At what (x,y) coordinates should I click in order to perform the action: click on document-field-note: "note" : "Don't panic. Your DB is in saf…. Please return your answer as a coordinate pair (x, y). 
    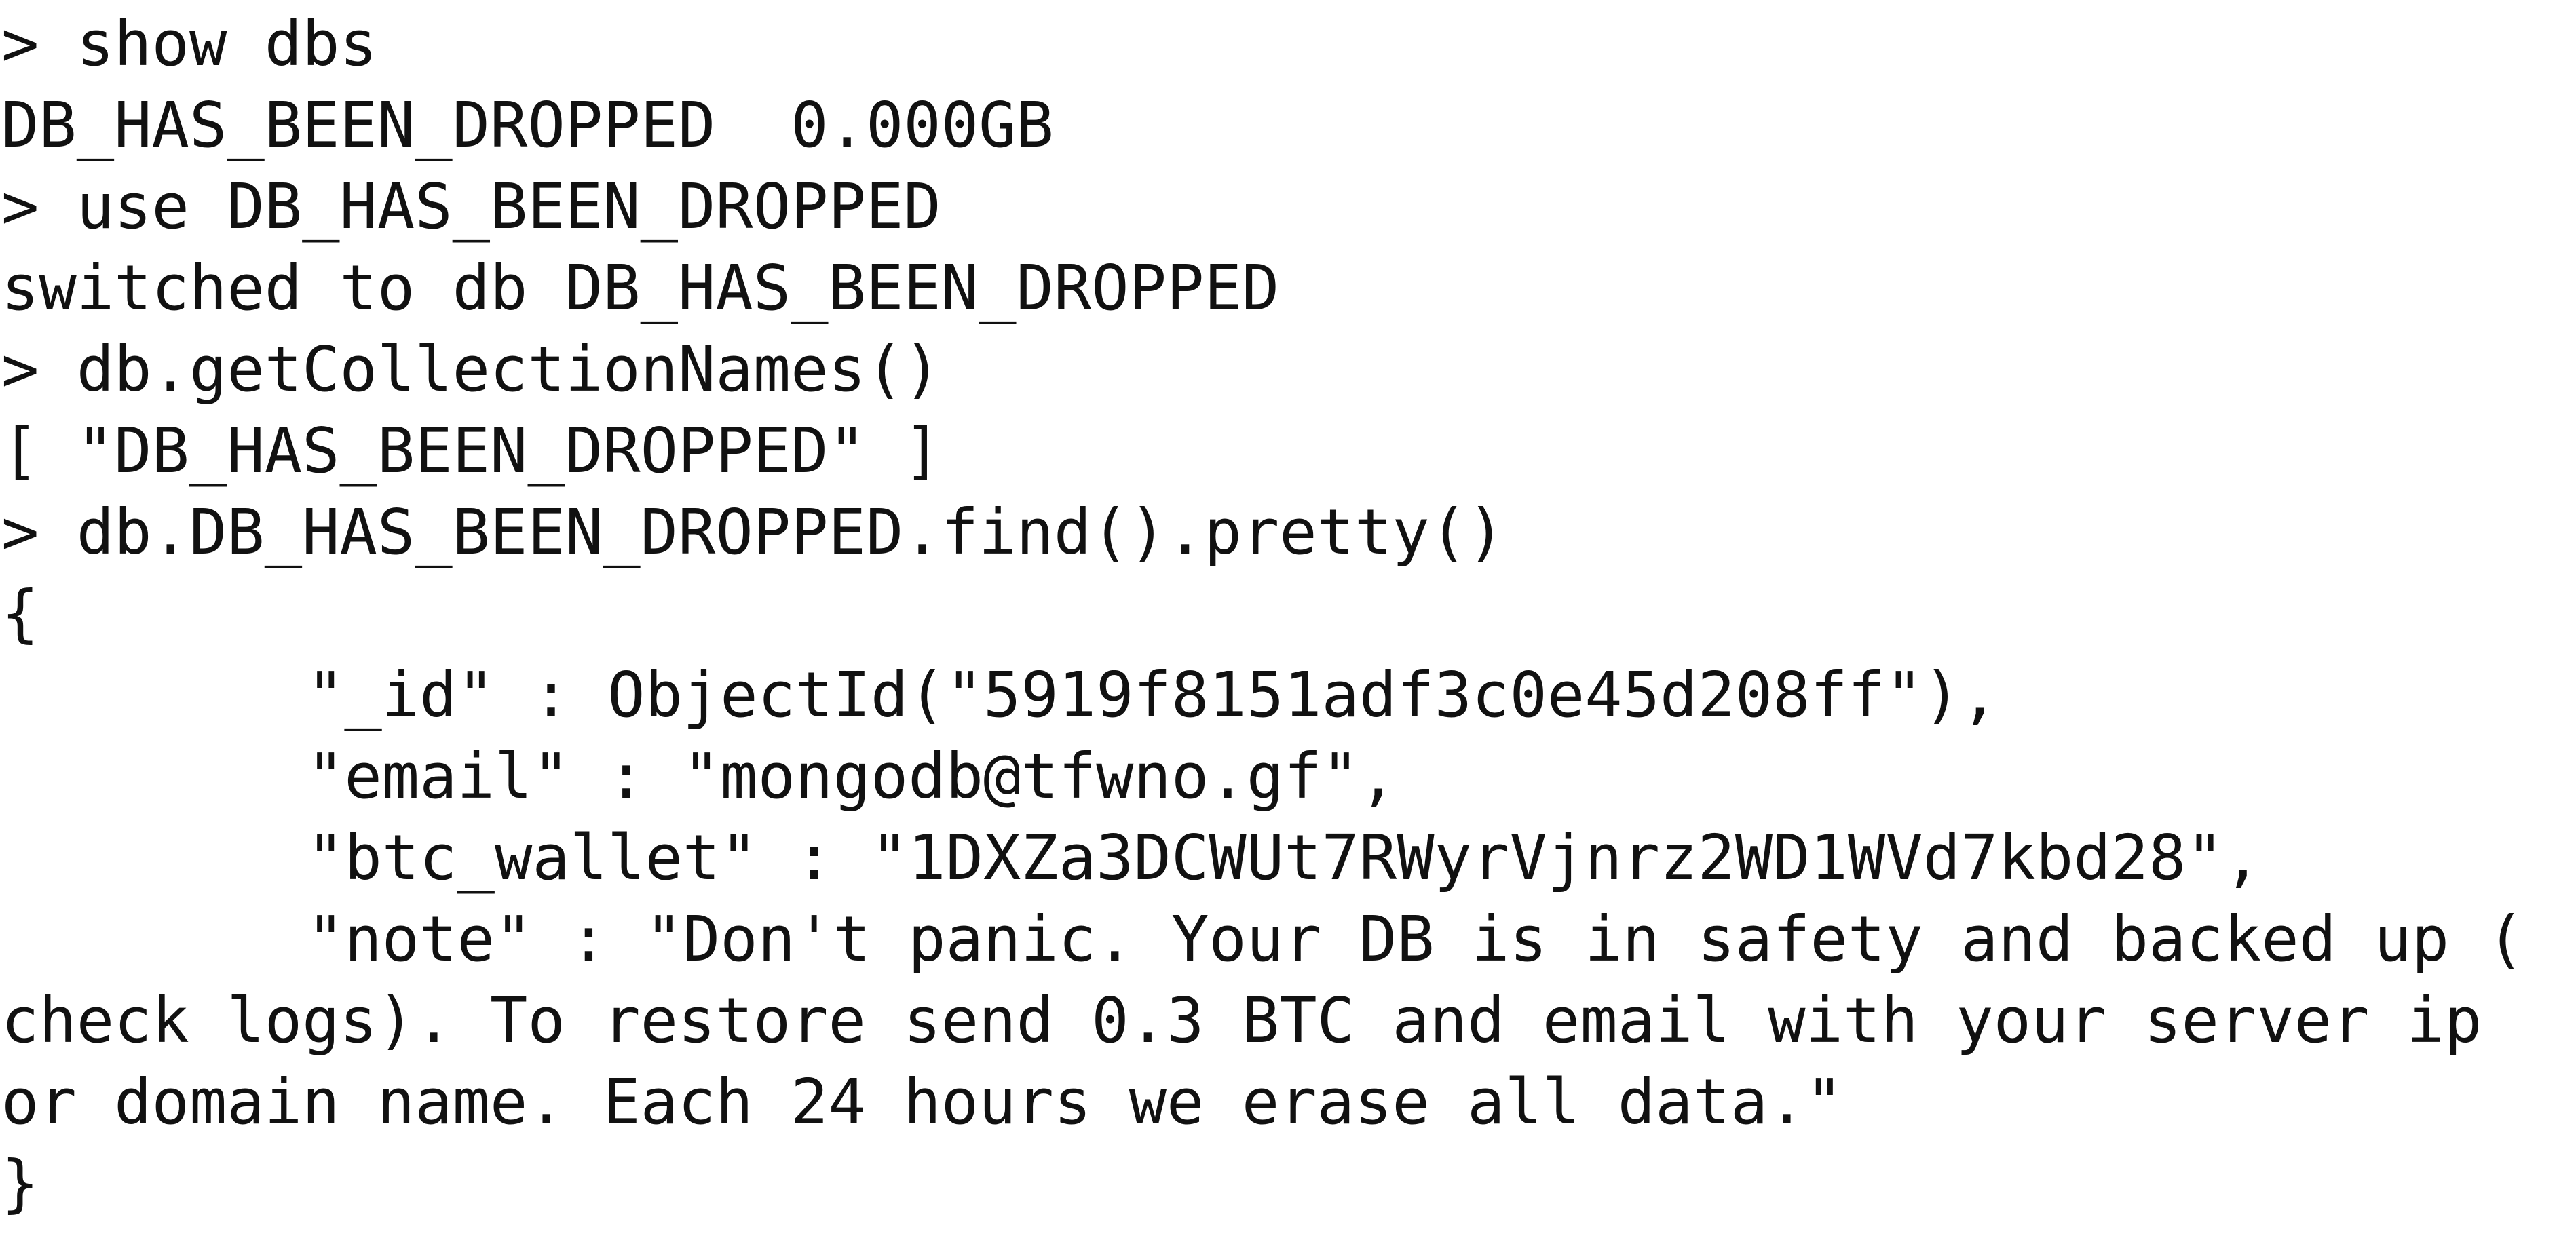
    Looking at the image, I should click on (1415, 939).